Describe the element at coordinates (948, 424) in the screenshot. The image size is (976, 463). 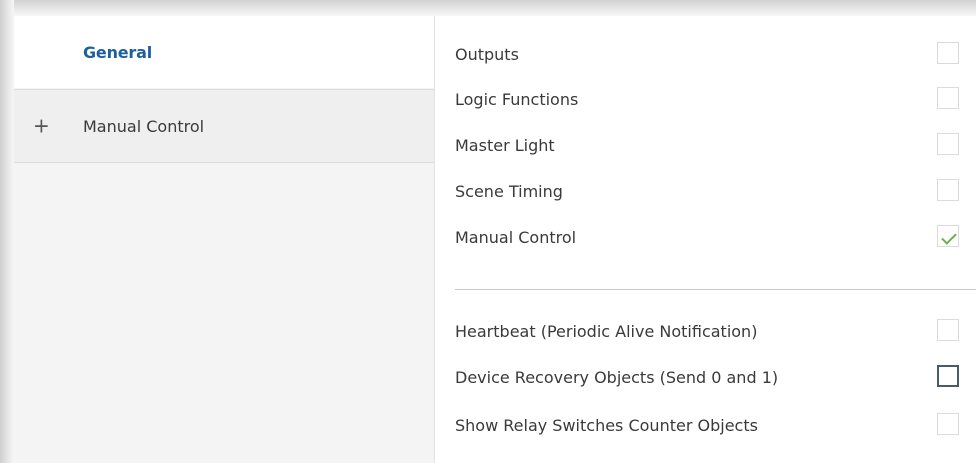
I see `relay-counter-checkbox` at that location.